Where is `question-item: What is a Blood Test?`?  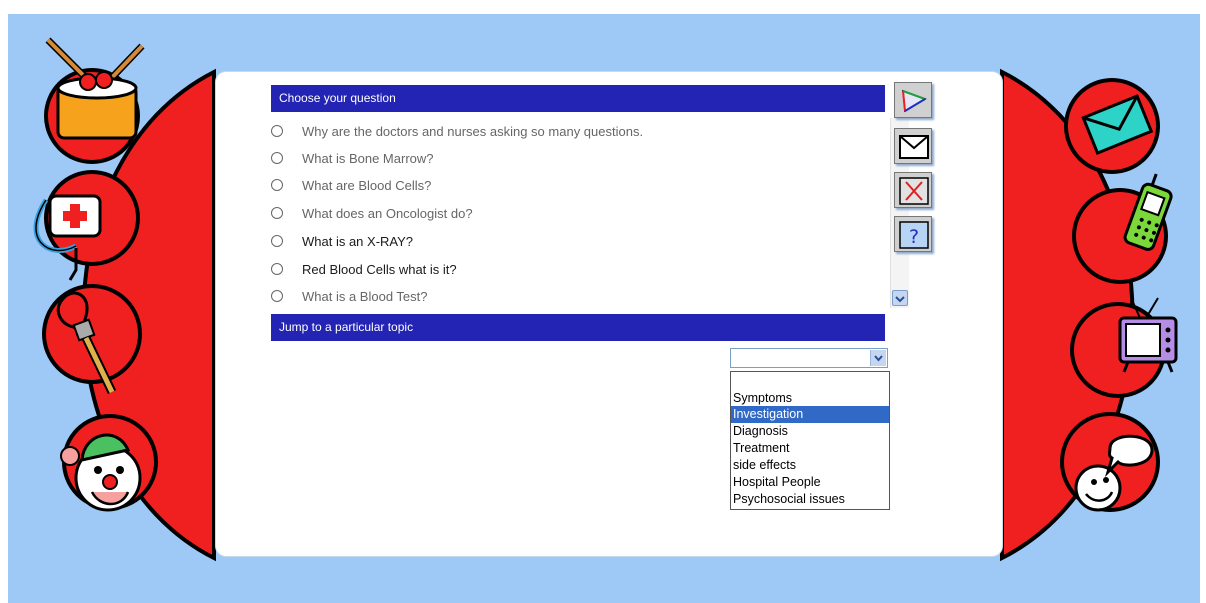
question-item: What is a Blood Test? is located at coordinates (349, 296).